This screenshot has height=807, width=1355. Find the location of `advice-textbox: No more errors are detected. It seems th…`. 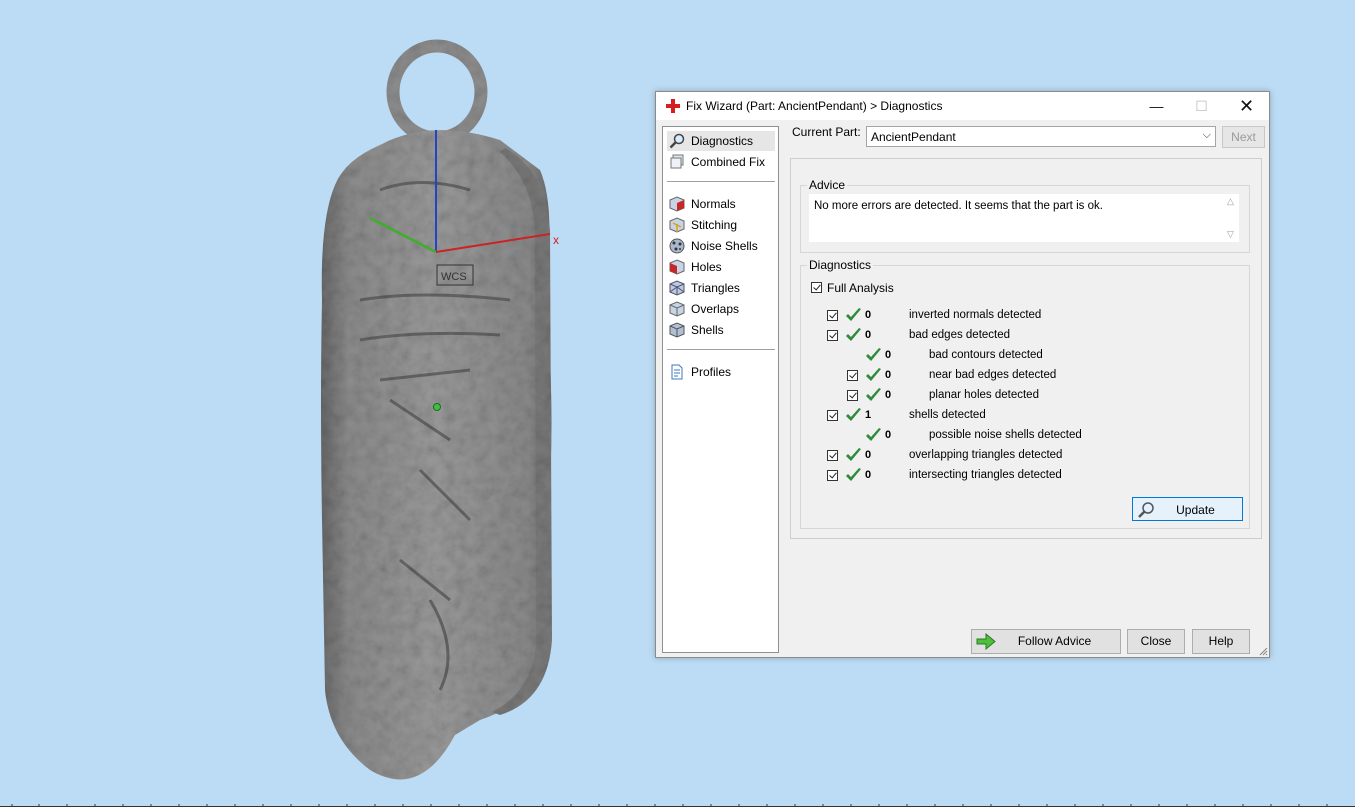

advice-textbox: No more errors are detected. It seems th… is located at coordinates (1024, 218).